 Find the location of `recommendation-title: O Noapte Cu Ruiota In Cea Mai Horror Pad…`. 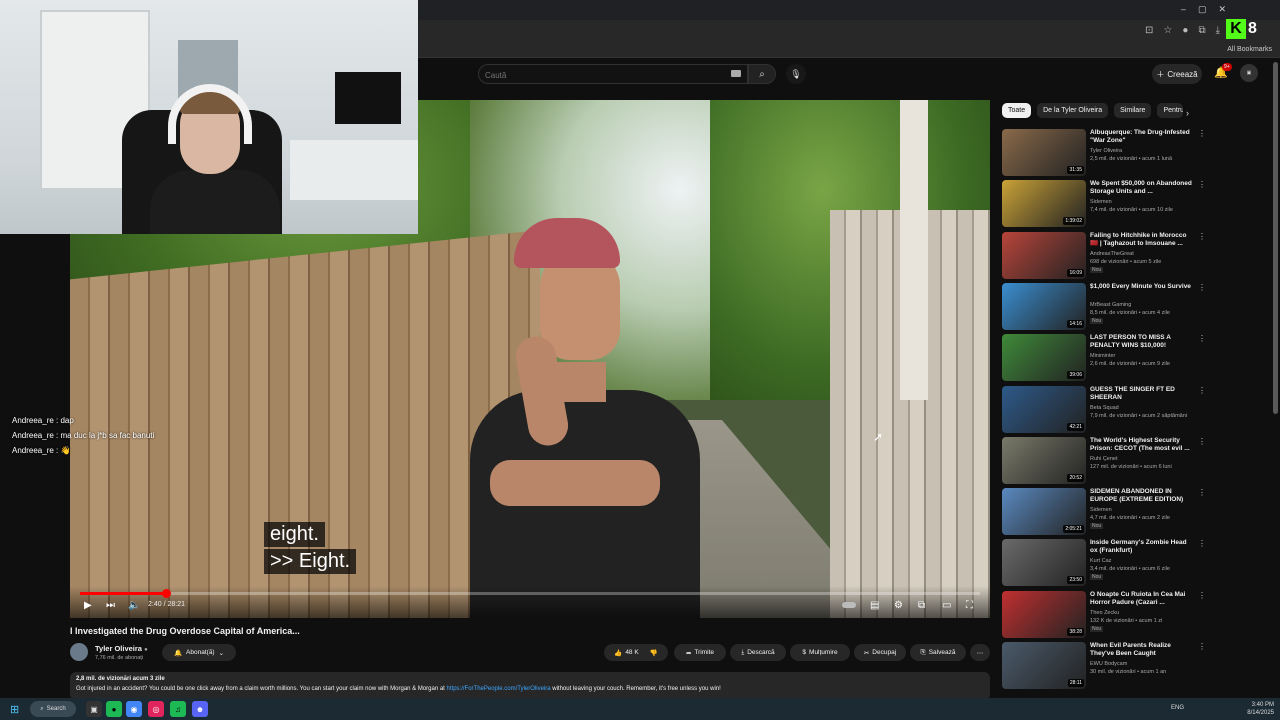

recommendation-title: O Noapte Cu Ruiota In Cea Mai Horror Pad… is located at coordinates (1142, 599).